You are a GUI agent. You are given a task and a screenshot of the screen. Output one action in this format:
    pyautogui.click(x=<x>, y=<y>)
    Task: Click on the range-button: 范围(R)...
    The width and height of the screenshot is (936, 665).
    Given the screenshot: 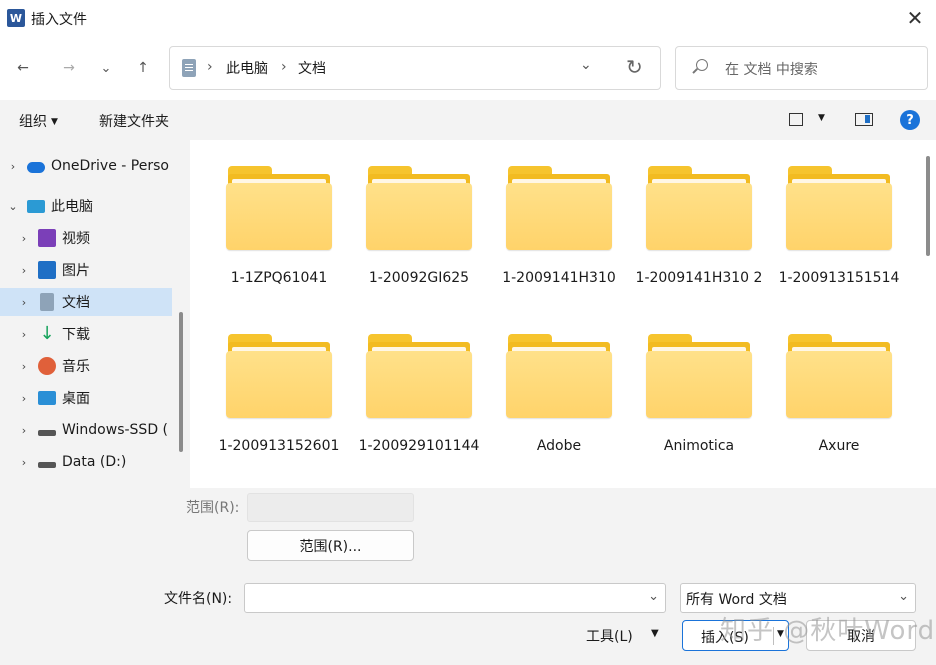 What is the action you would take?
    pyautogui.click(x=330, y=545)
    